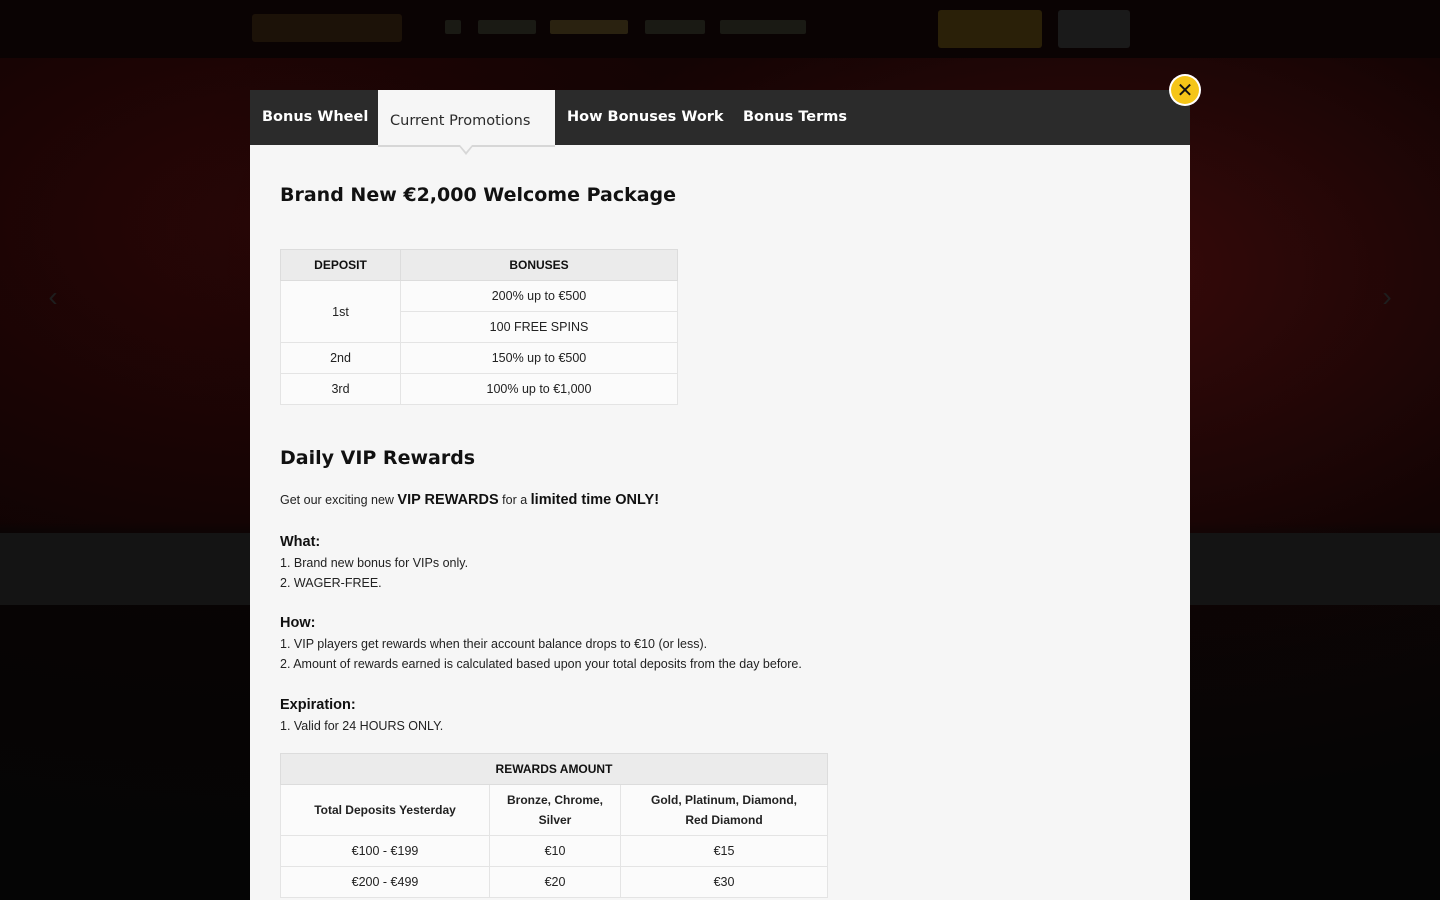  What do you see at coordinates (539, 327) in the screenshot?
I see `bonus-cell: 100 FREE SPINS` at bounding box center [539, 327].